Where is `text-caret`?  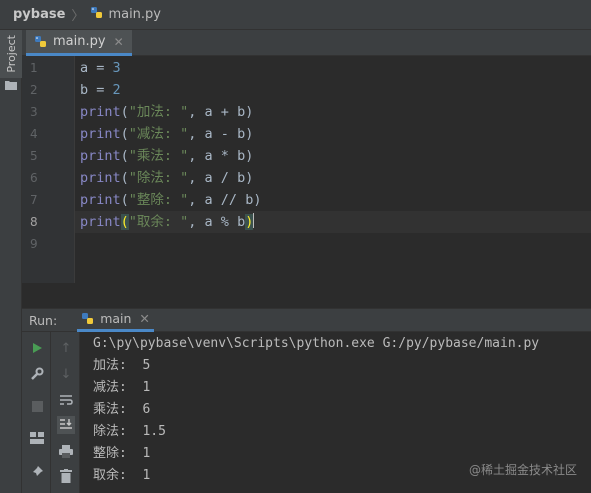 text-caret is located at coordinates (254, 220).